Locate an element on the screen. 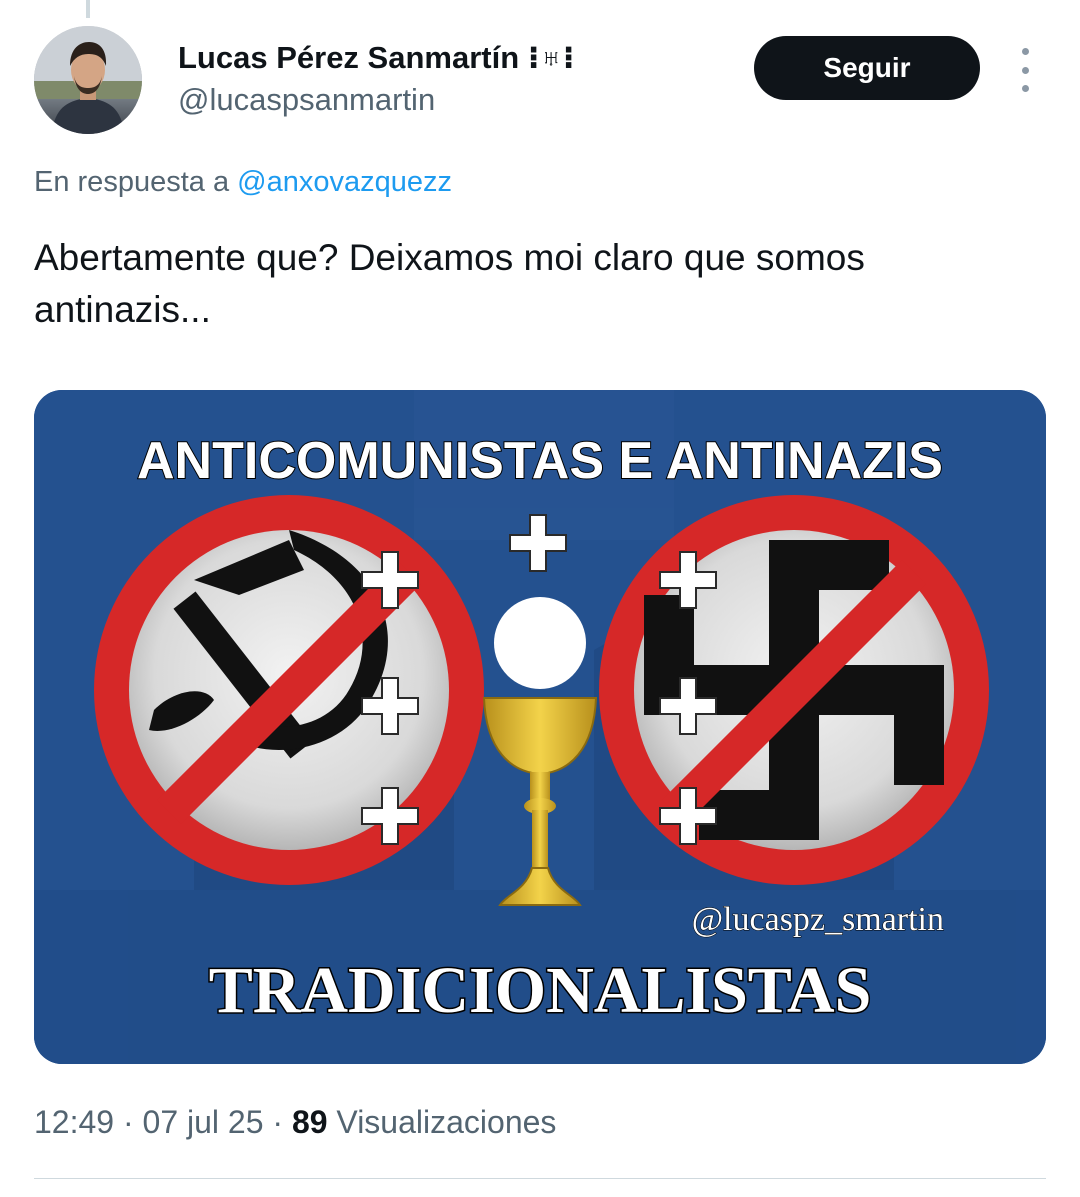 The height and width of the screenshot is (1197, 1080). author-handle: @lucaspsanmartin is located at coordinates (376, 100).